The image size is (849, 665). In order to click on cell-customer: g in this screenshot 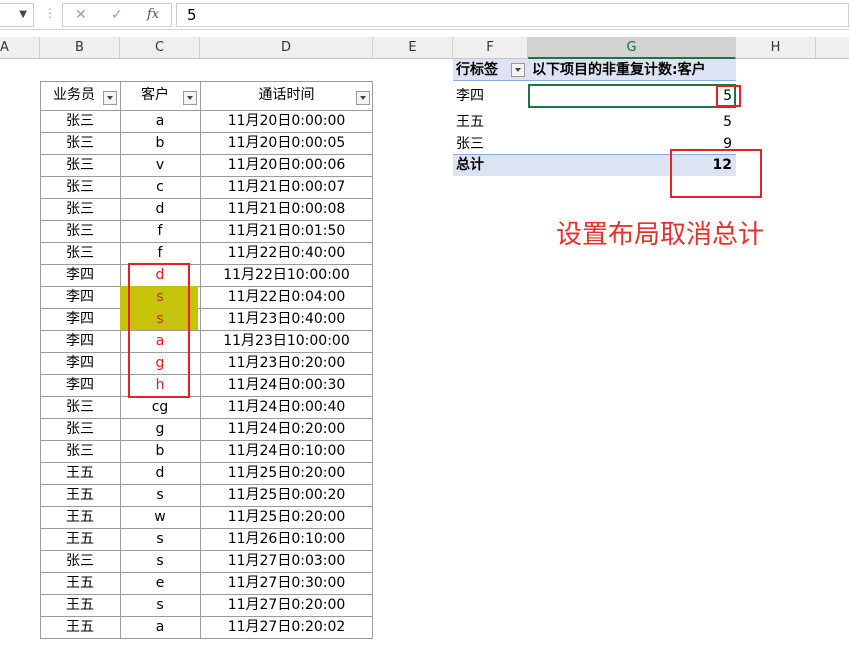, I will do `click(160, 429)`.